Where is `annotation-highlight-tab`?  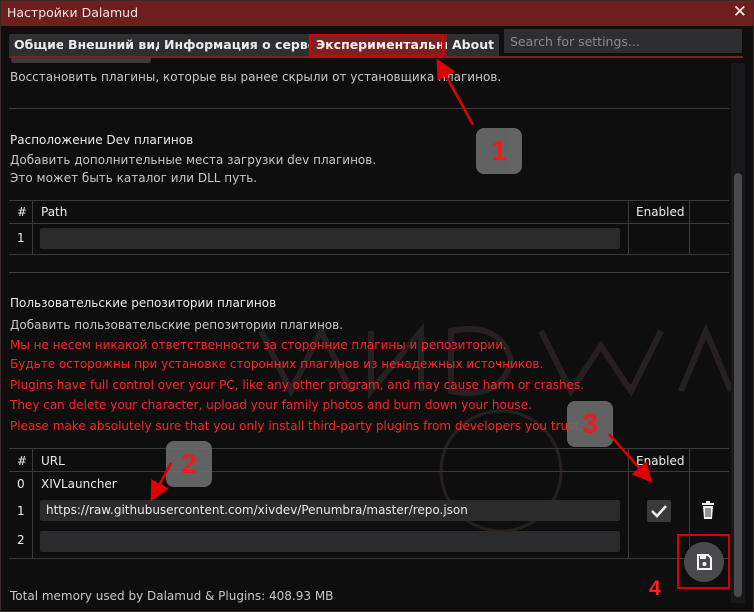
annotation-highlight-tab is located at coordinates (376, 45).